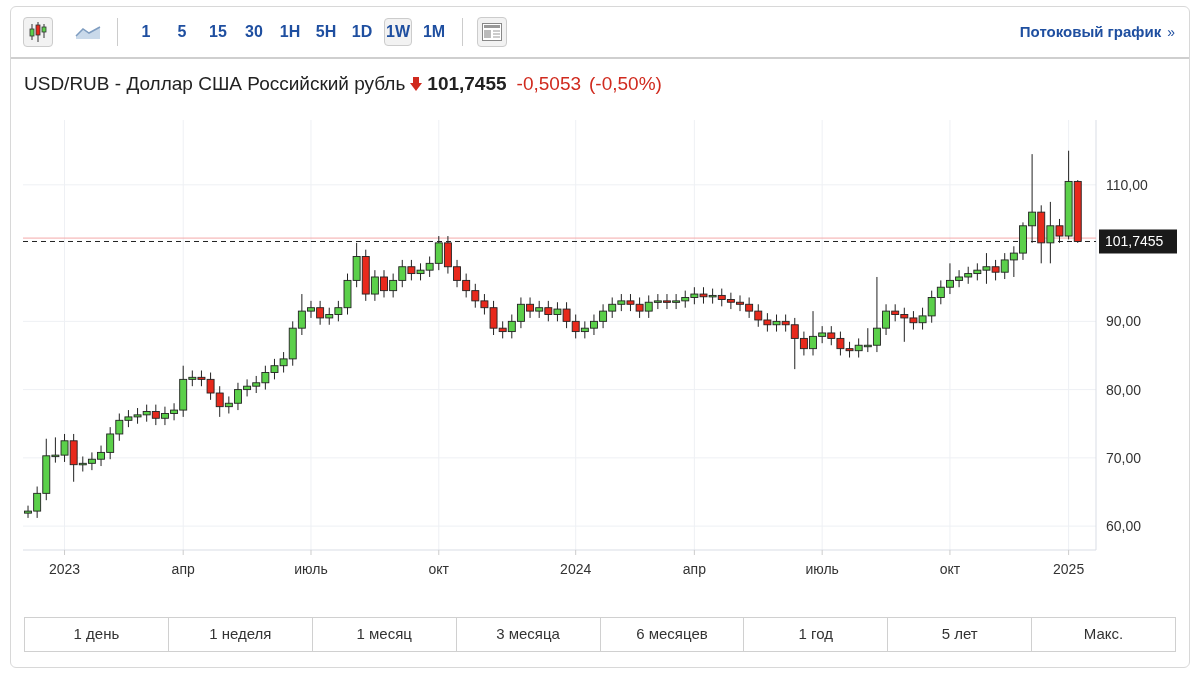 This screenshot has height=678, width=1200. Describe the element at coordinates (398, 32) in the screenshot. I see `interval-button: 1W` at that location.